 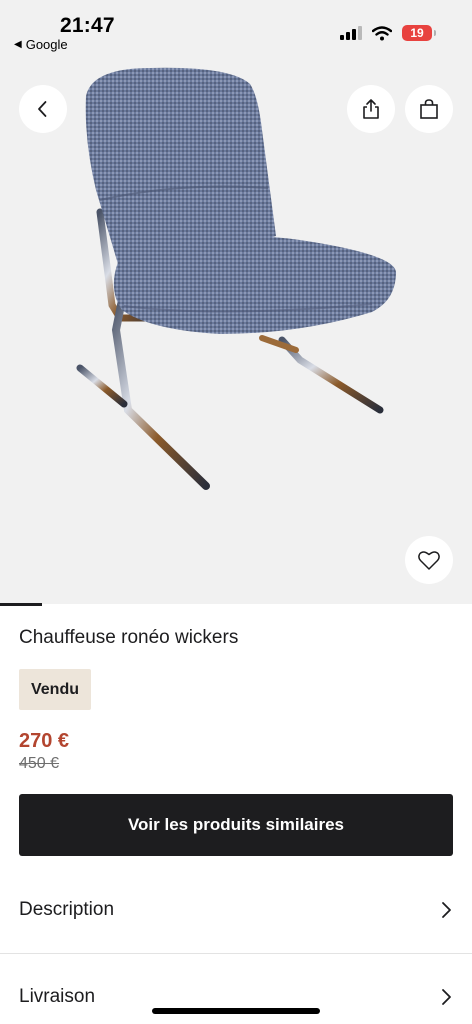 What do you see at coordinates (236, 825) in the screenshot?
I see `similar-products-button: Voir les produits similaires` at bounding box center [236, 825].